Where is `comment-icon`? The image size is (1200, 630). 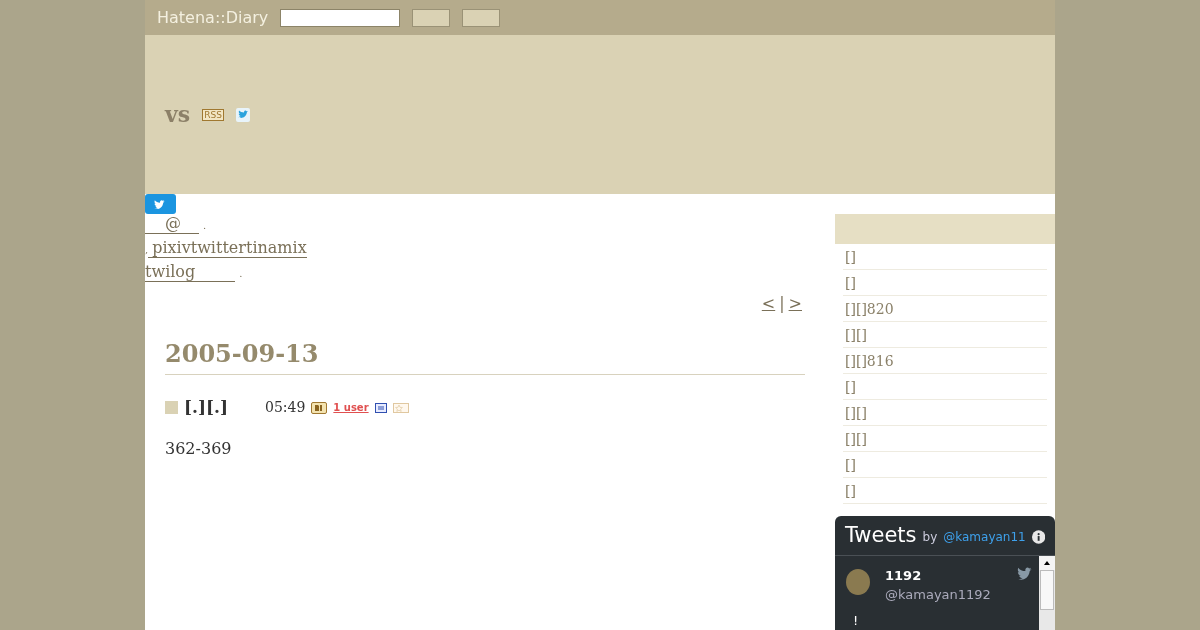
comment-icon is located at coordinates (380, 407).